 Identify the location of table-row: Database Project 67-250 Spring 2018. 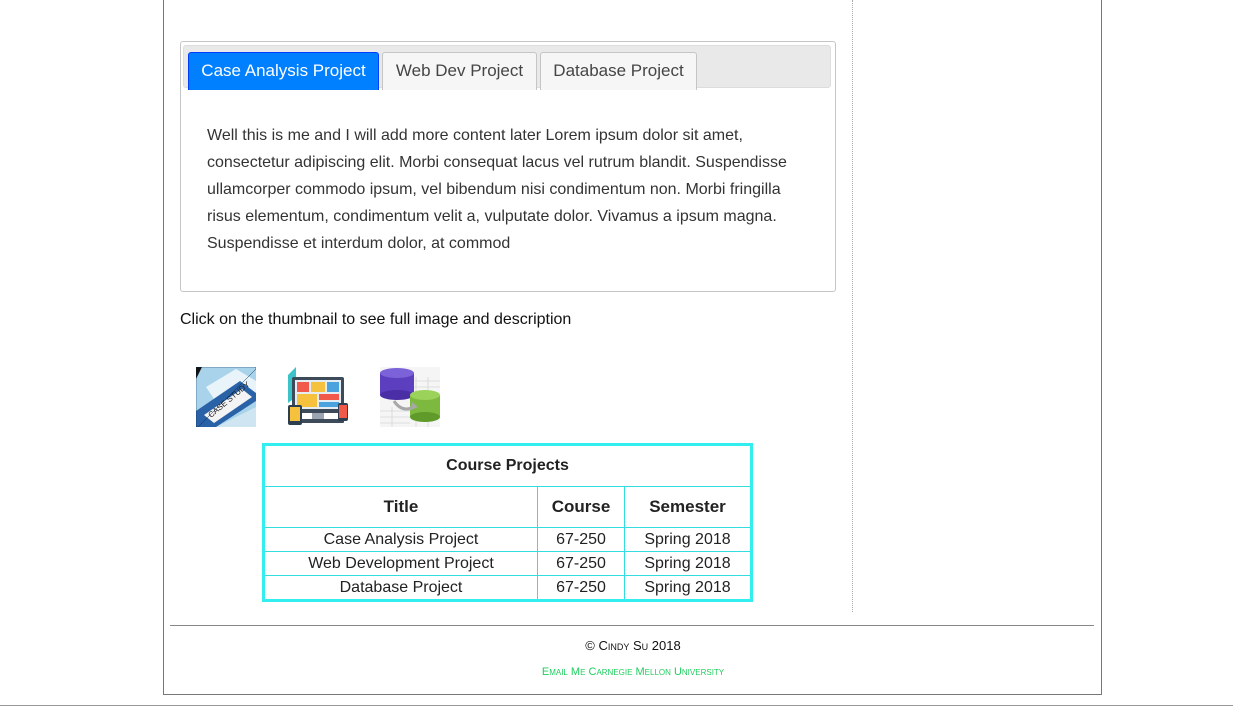
(507, 588).